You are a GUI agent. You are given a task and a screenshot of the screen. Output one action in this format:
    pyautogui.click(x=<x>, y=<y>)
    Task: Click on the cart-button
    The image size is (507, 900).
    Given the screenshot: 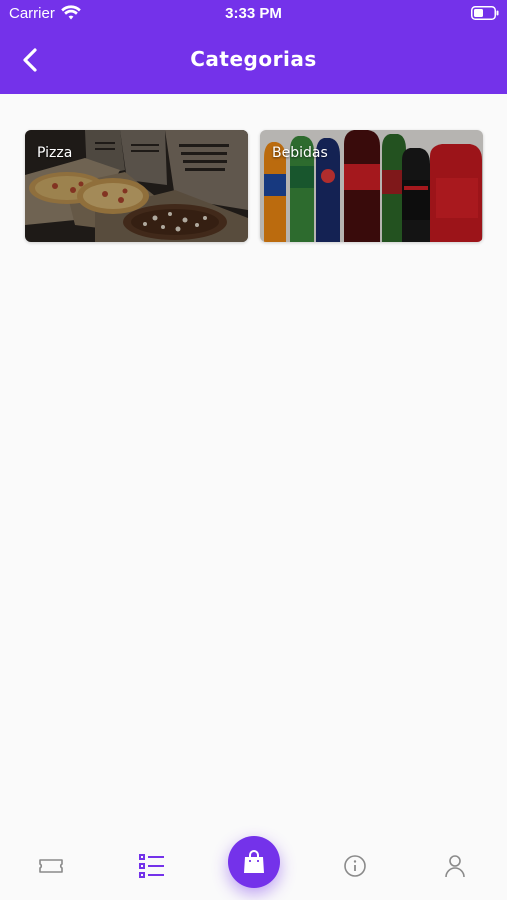 What is the action you would take?
    pyautogui.click(x=254, y=862)
    